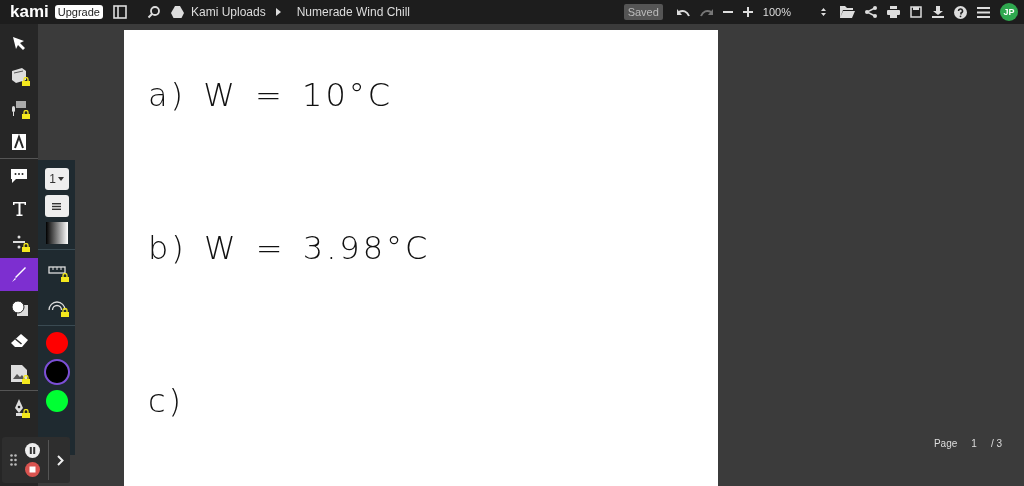 This screenshot has width=1024, height=486. What do you see at coordinates (19, 75) in the screenshot?
I see `book-icon` at bounding box center [19, 75].